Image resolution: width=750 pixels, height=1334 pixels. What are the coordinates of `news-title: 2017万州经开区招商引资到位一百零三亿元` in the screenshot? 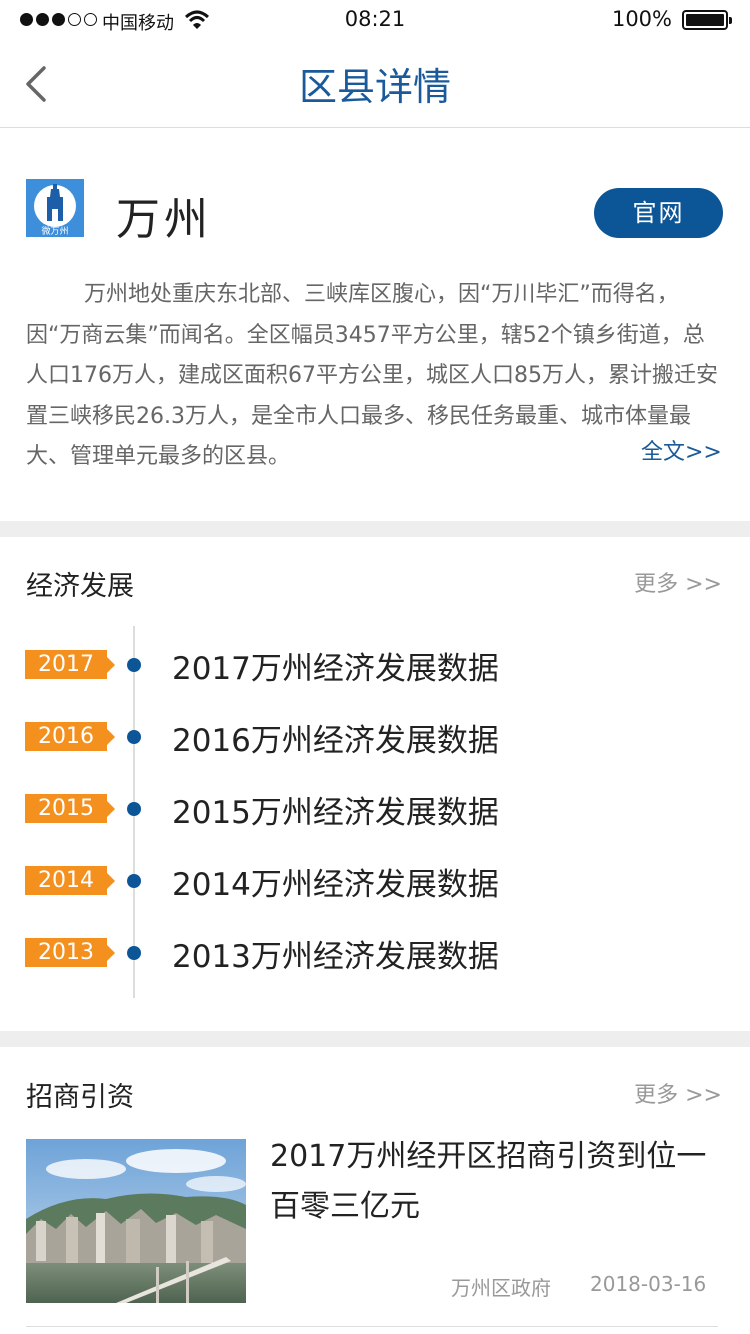 It's located at (497, 1182).